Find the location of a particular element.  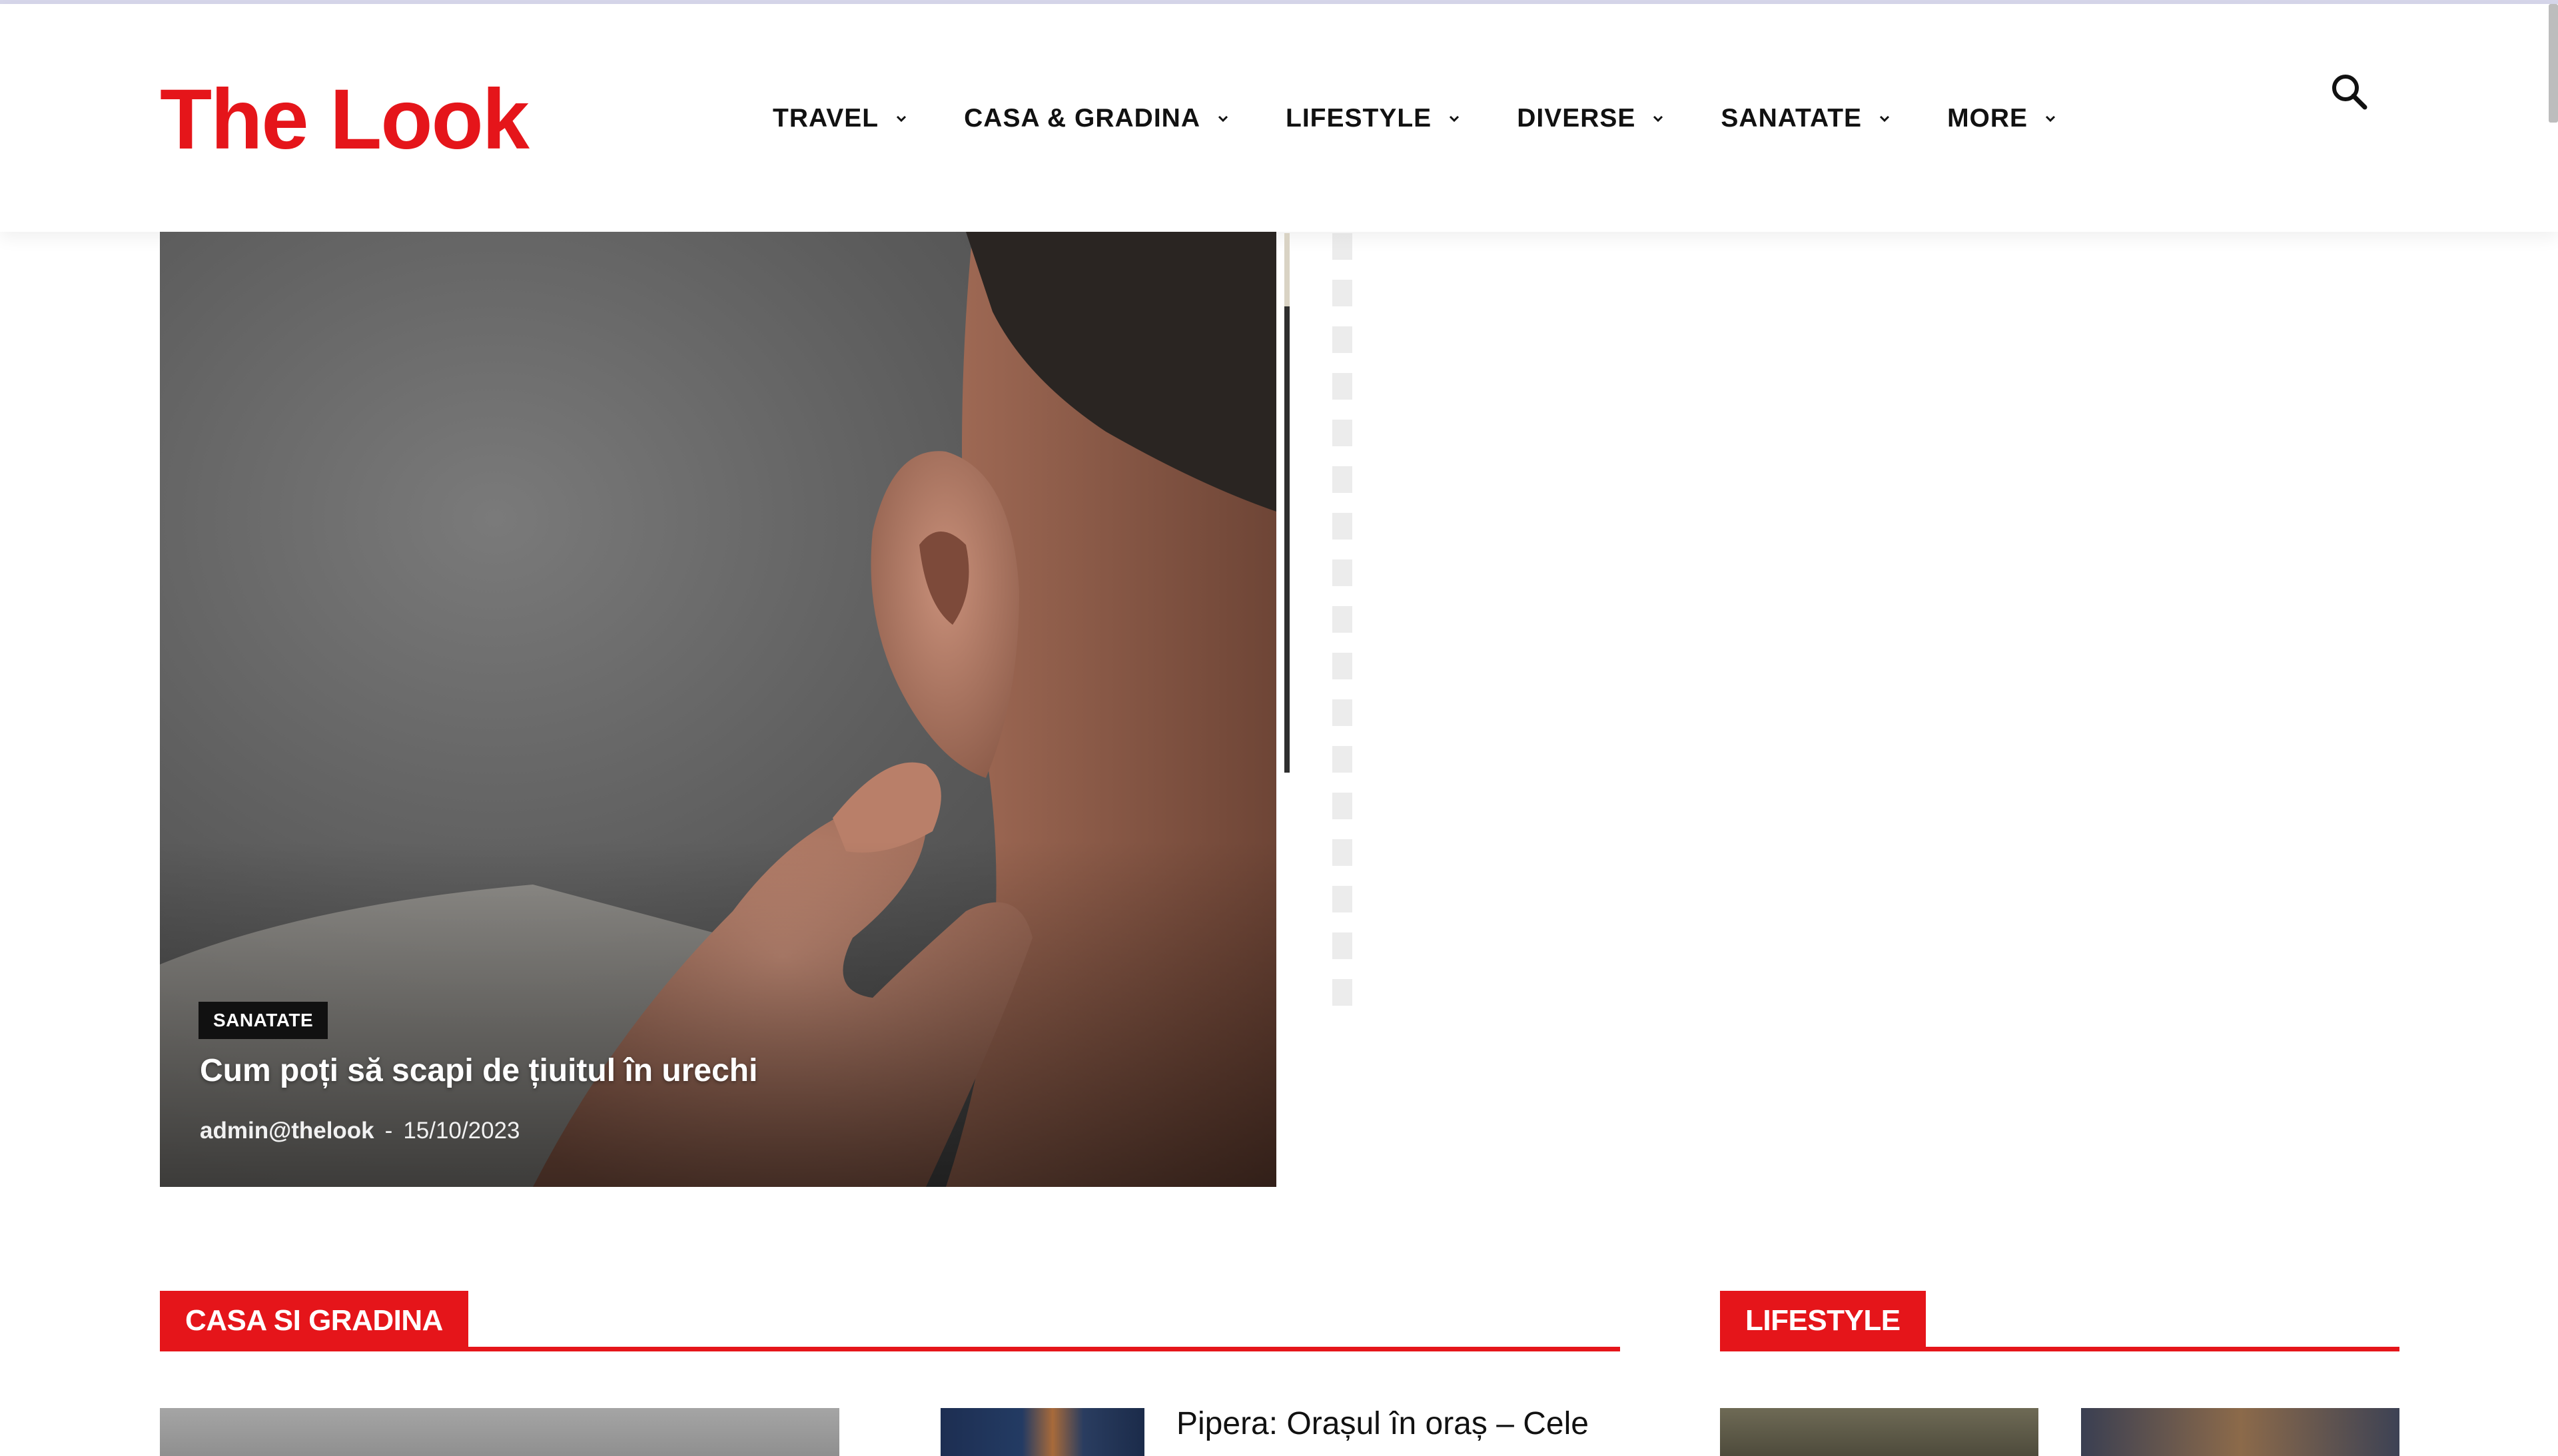

search-icon is located at coordinates (2348, 91).